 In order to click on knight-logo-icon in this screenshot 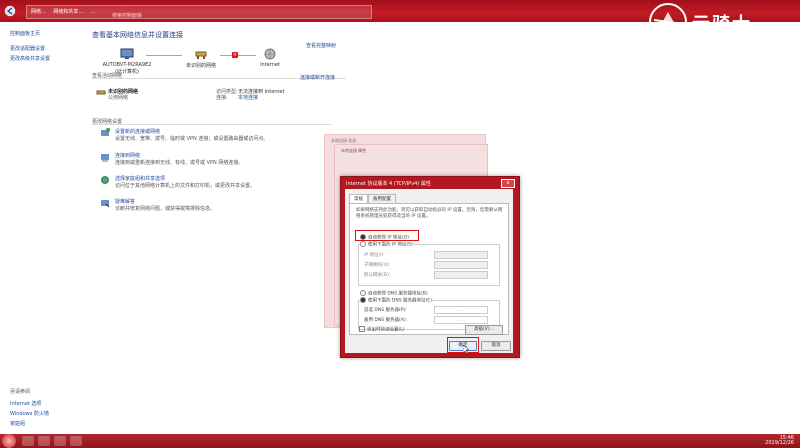, I will do `click(668, 22)`.